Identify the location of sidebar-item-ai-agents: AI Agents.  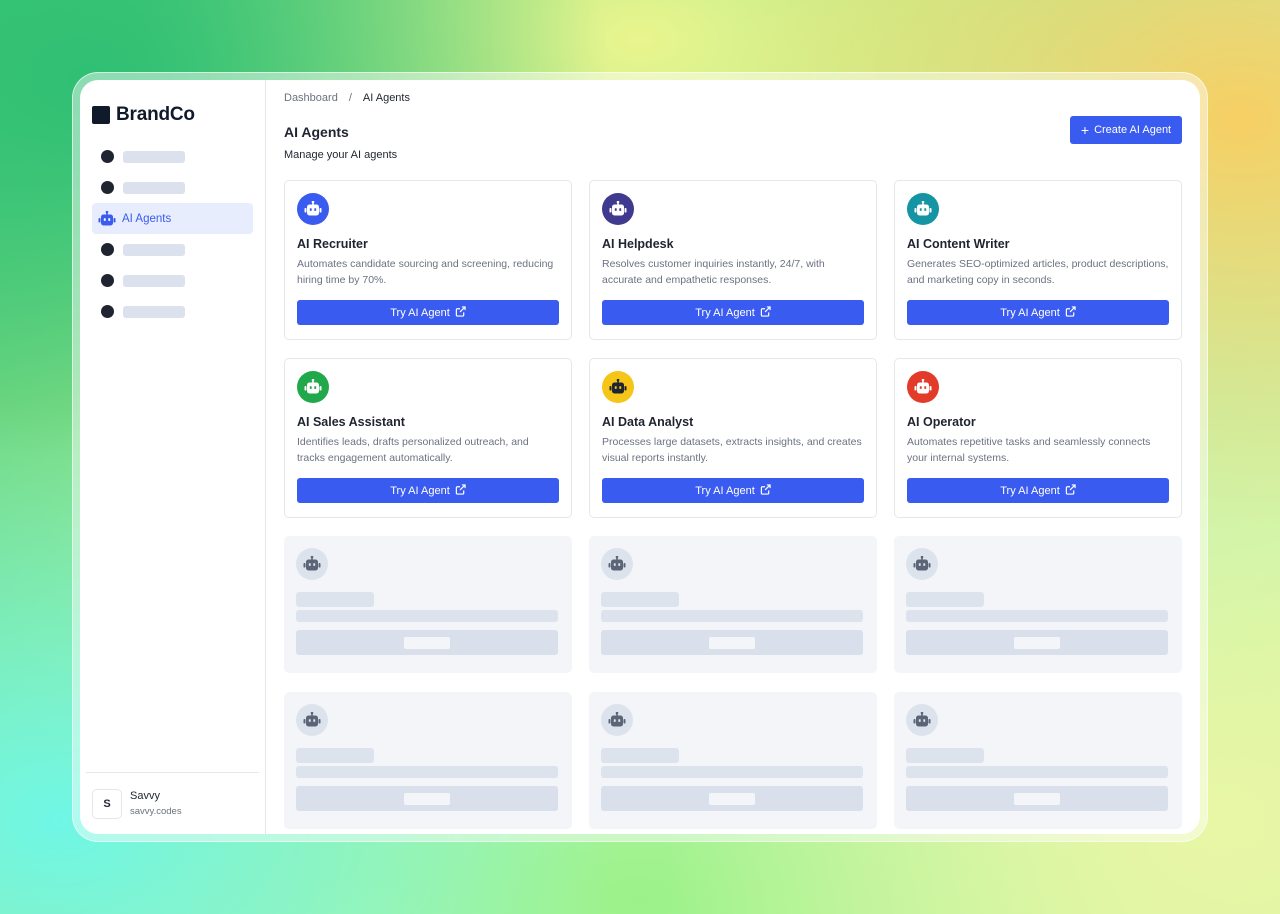
(172, 218).